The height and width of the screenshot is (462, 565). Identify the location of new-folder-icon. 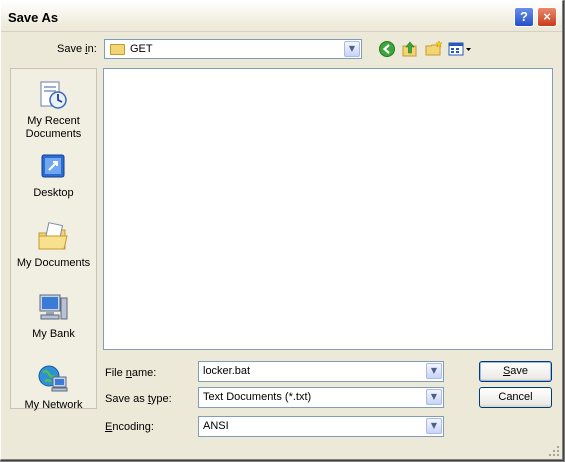
(434, 48).